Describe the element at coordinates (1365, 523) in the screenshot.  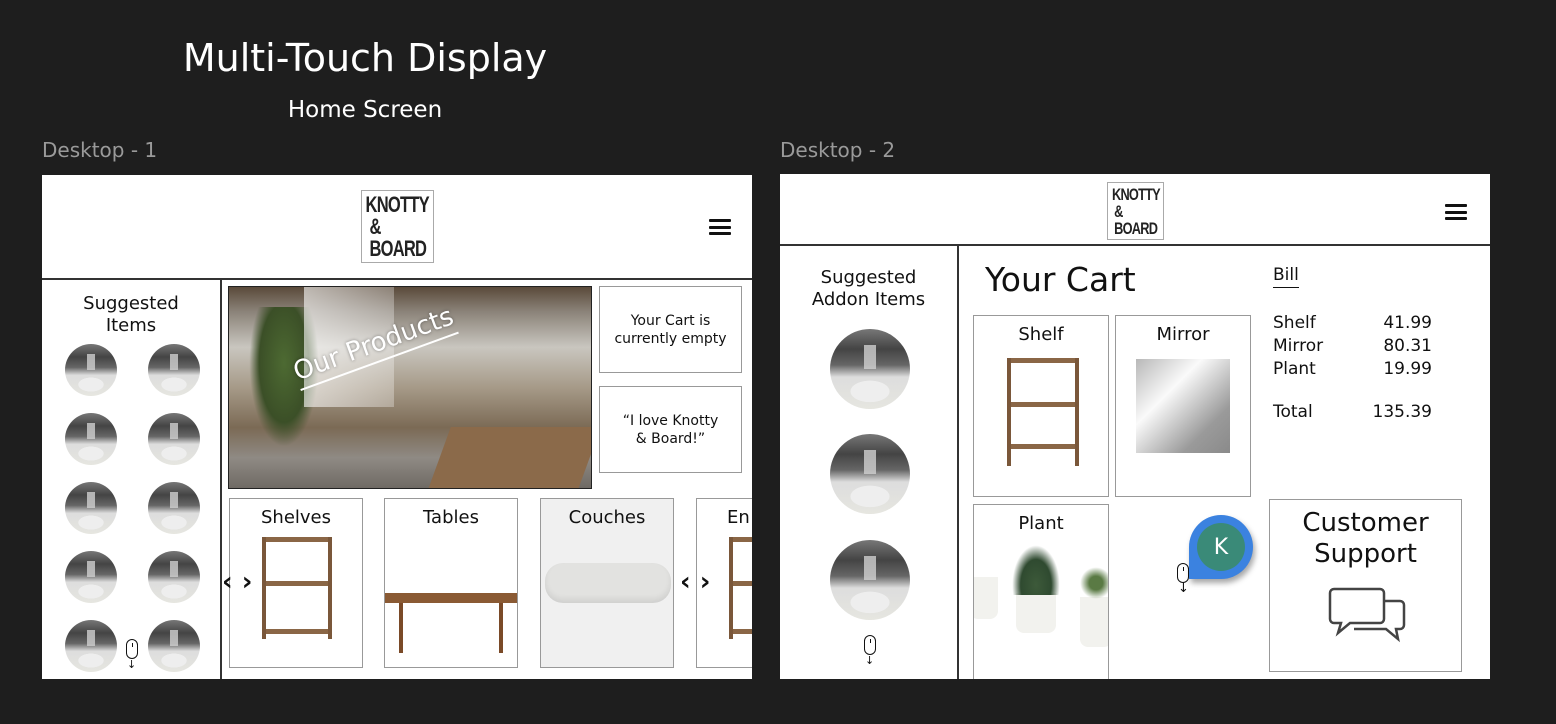
I see `support-label-line: Customer` at that location.